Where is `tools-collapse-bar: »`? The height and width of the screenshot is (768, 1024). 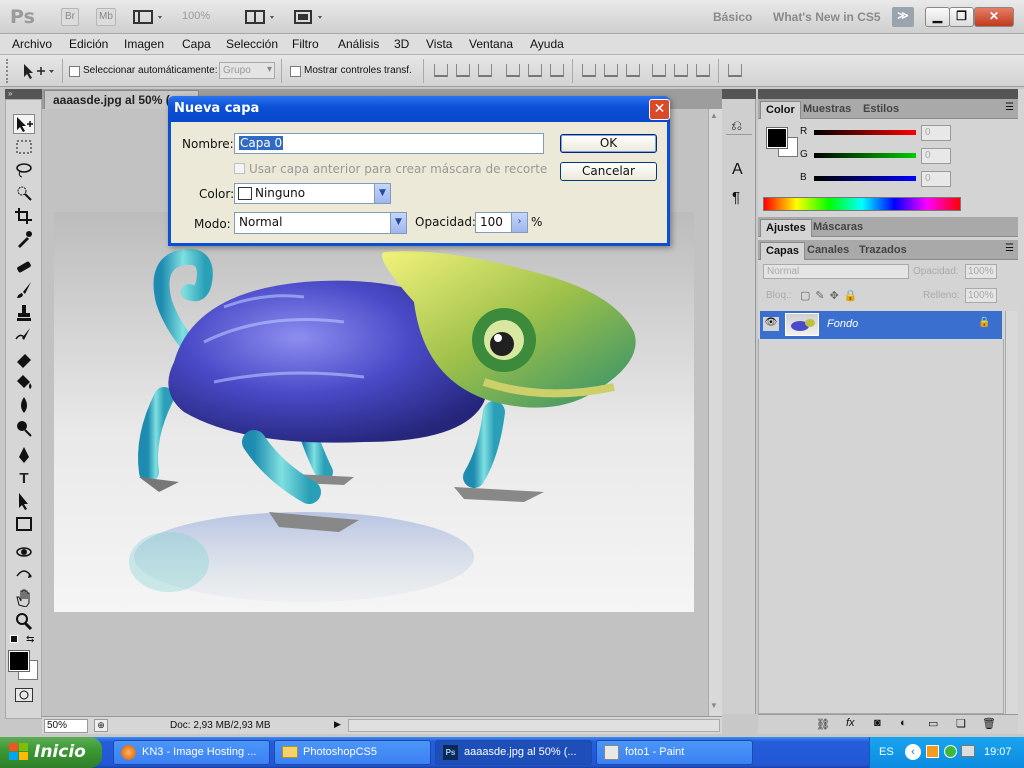 tools-collapse-bar: » is located at coordinates (23, 94).